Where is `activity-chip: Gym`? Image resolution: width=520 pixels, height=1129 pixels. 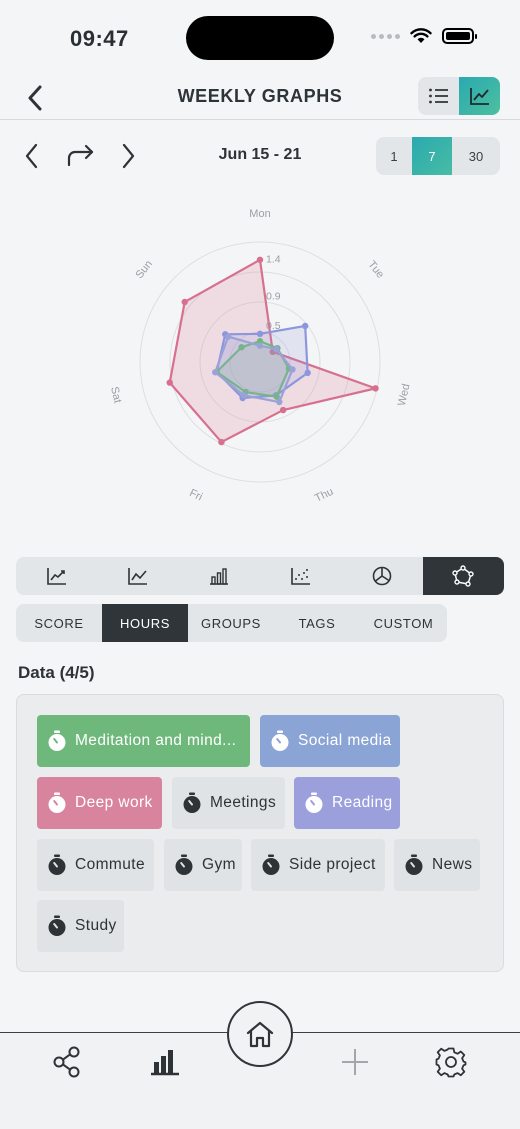 activity-chip: Gym is located at coordinates (203, 865).